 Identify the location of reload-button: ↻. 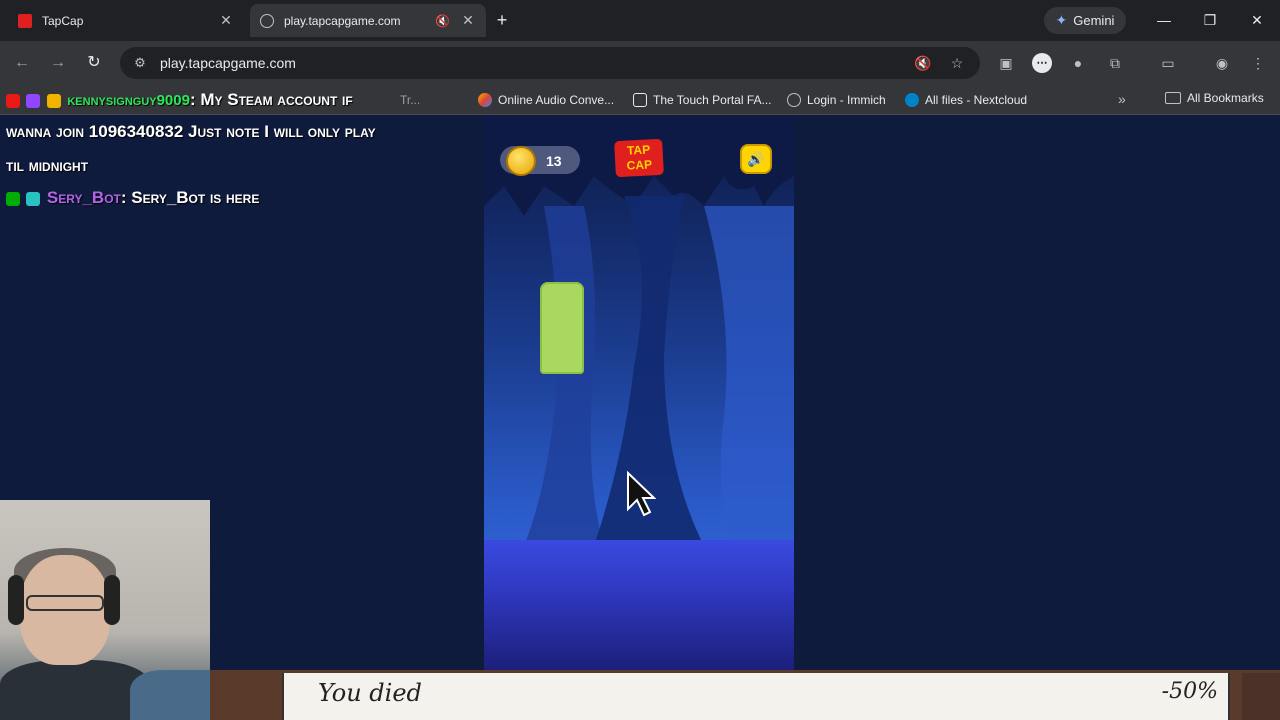
(94, 63).